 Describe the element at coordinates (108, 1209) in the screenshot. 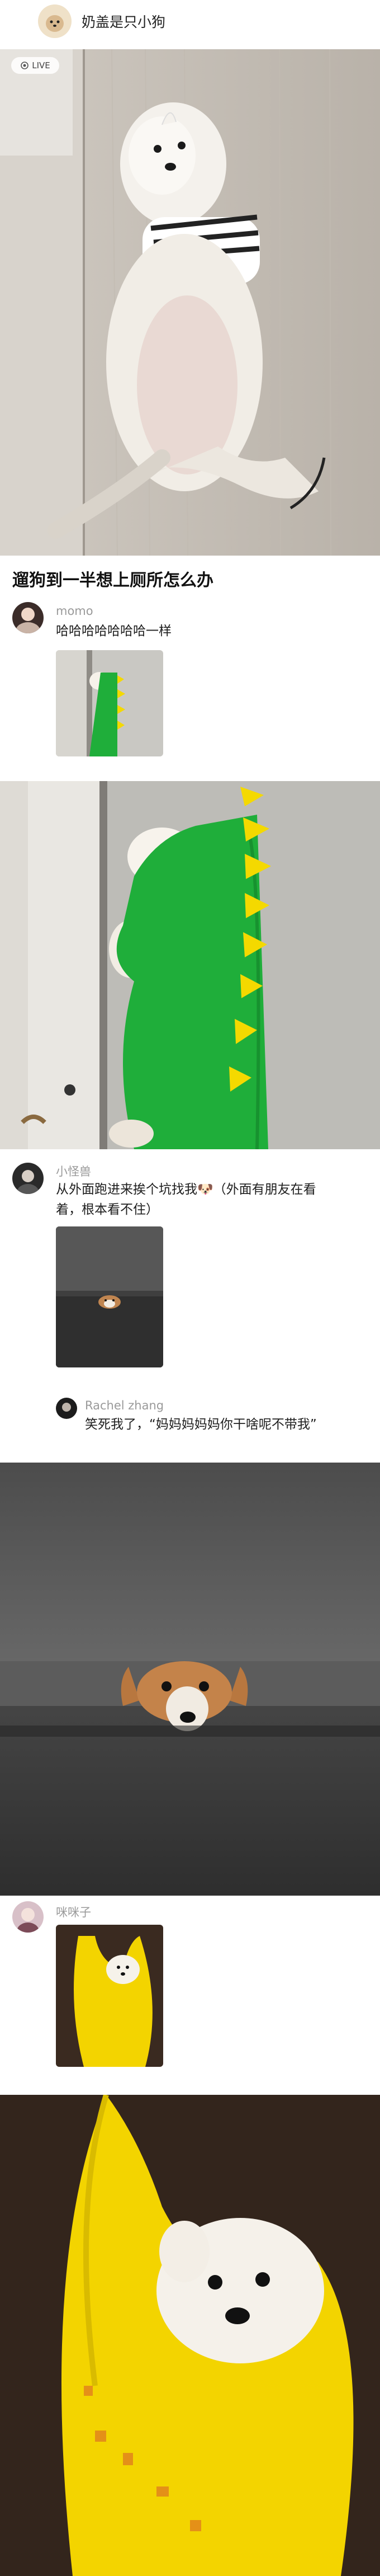

I see `comment-text-line2: 着，根本看不住）` at that location.